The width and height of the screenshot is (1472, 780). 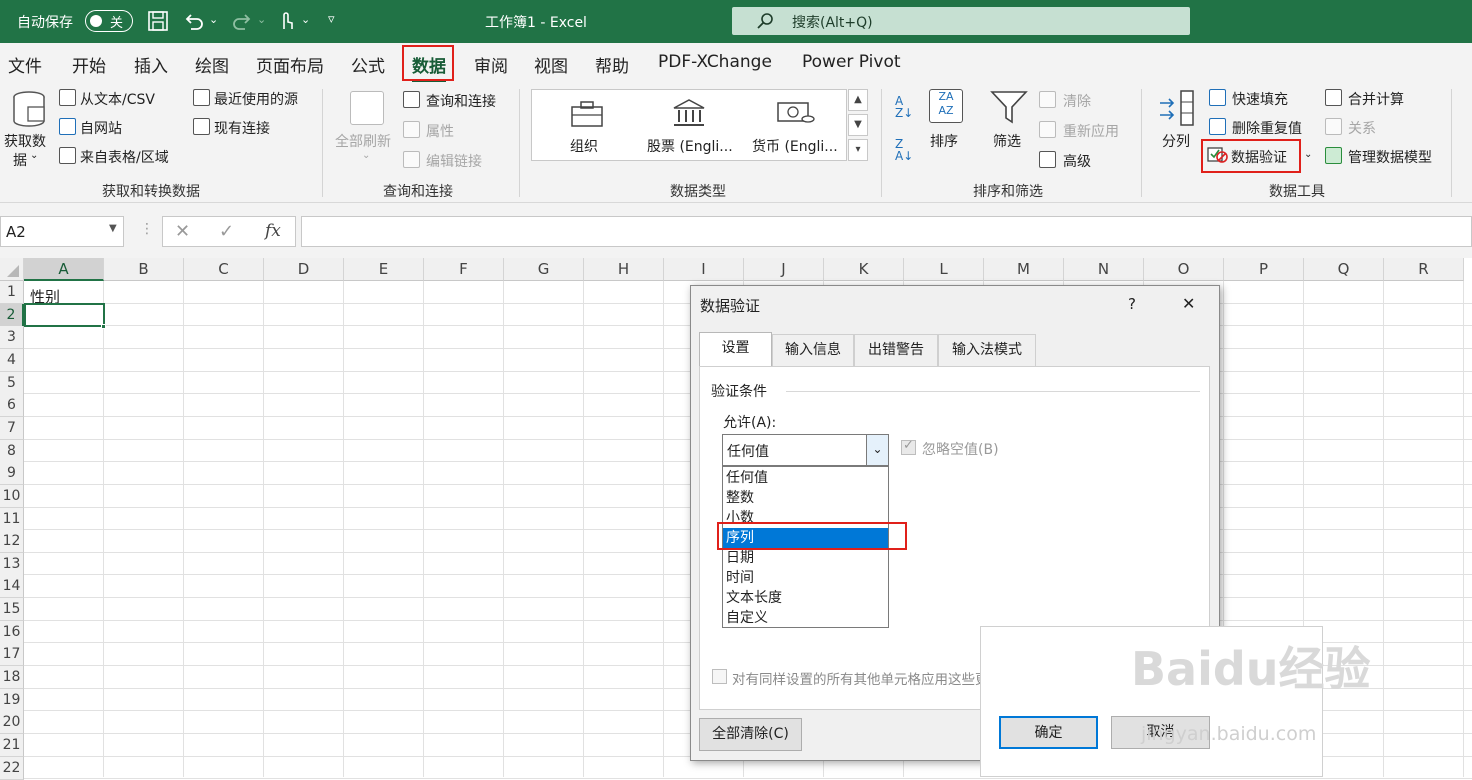 What do you see at coordinates (877, 450) in the screenshot?
I see `combobox-dropdown-icon: ⌄` at bounding box center [877, 450].